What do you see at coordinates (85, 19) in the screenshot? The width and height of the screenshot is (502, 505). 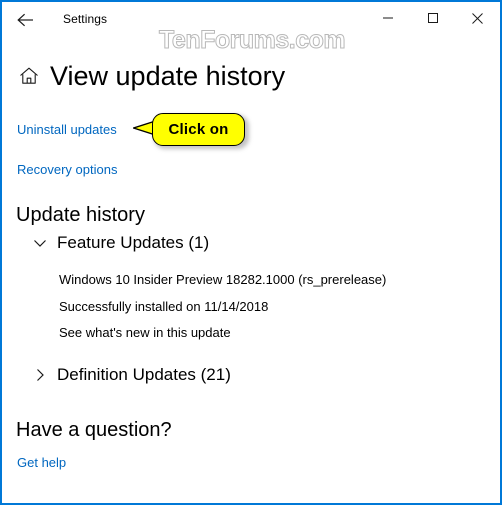 I see `app-title: Settings` at bounding box center [85, 19].